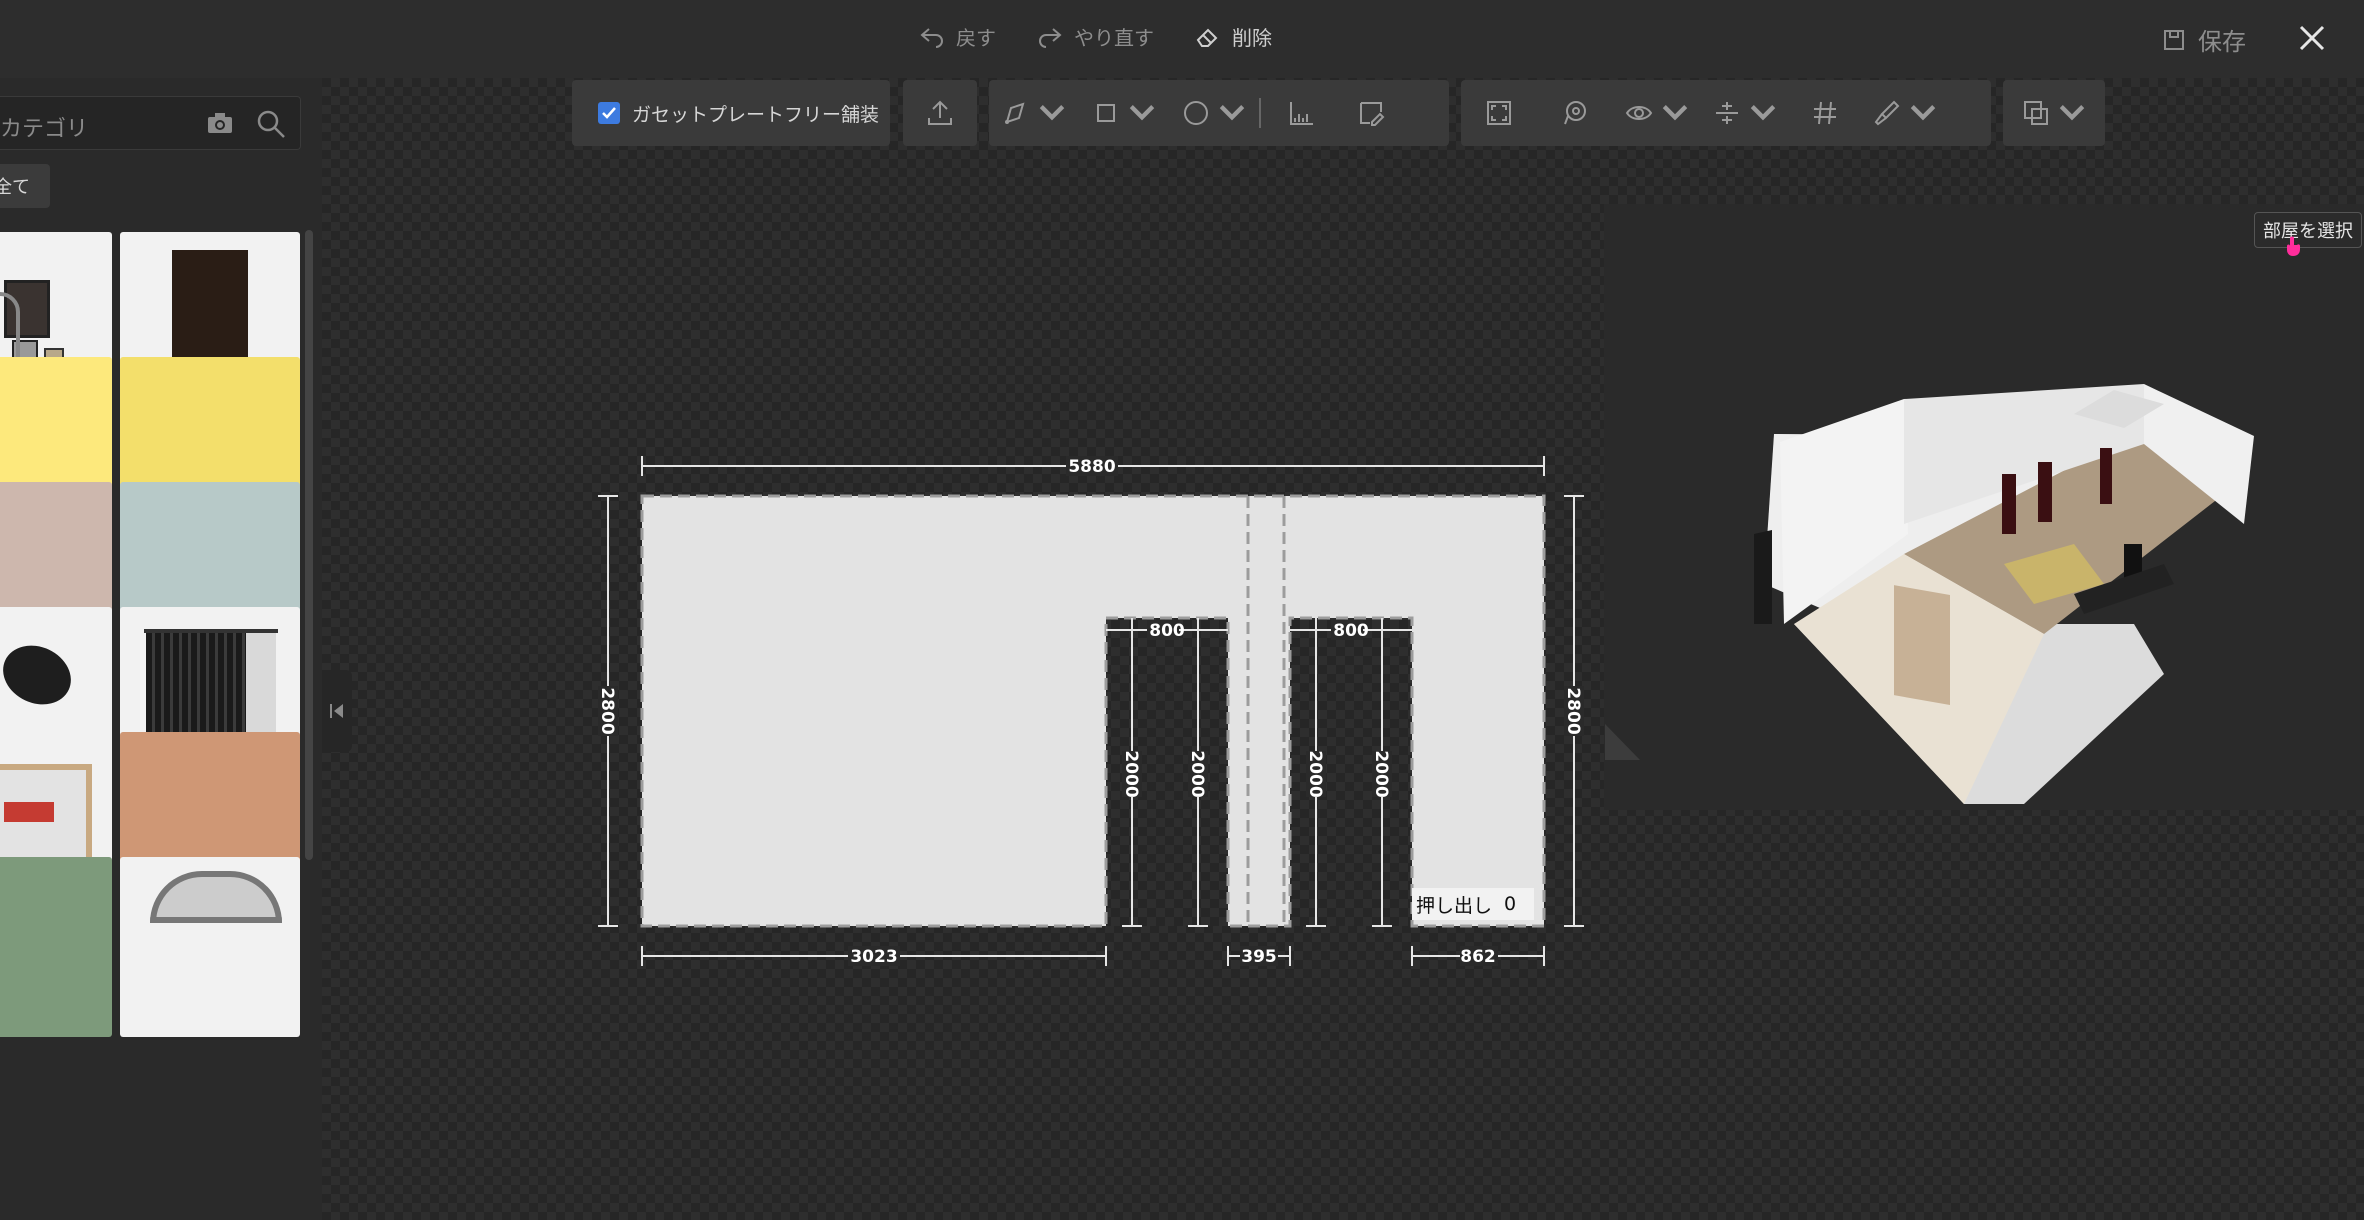  What do you see at coordinates (1114, 38) in the screenshot?
I see `redo-label: やり直す` at bounding box center [1114, 38].